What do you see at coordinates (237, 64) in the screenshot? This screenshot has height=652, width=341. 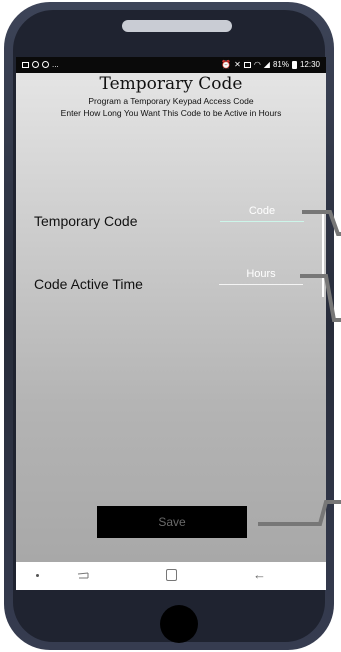 I see `mute-icon: ✕` at bounding box center [237, 64].